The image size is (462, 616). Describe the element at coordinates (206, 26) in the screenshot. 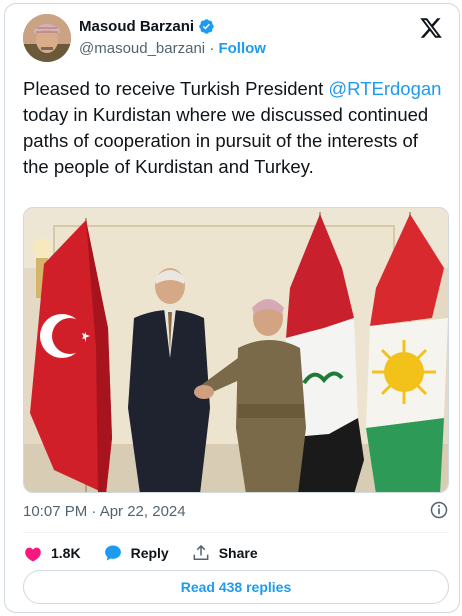

I see `verified-badge-icon` at that location.